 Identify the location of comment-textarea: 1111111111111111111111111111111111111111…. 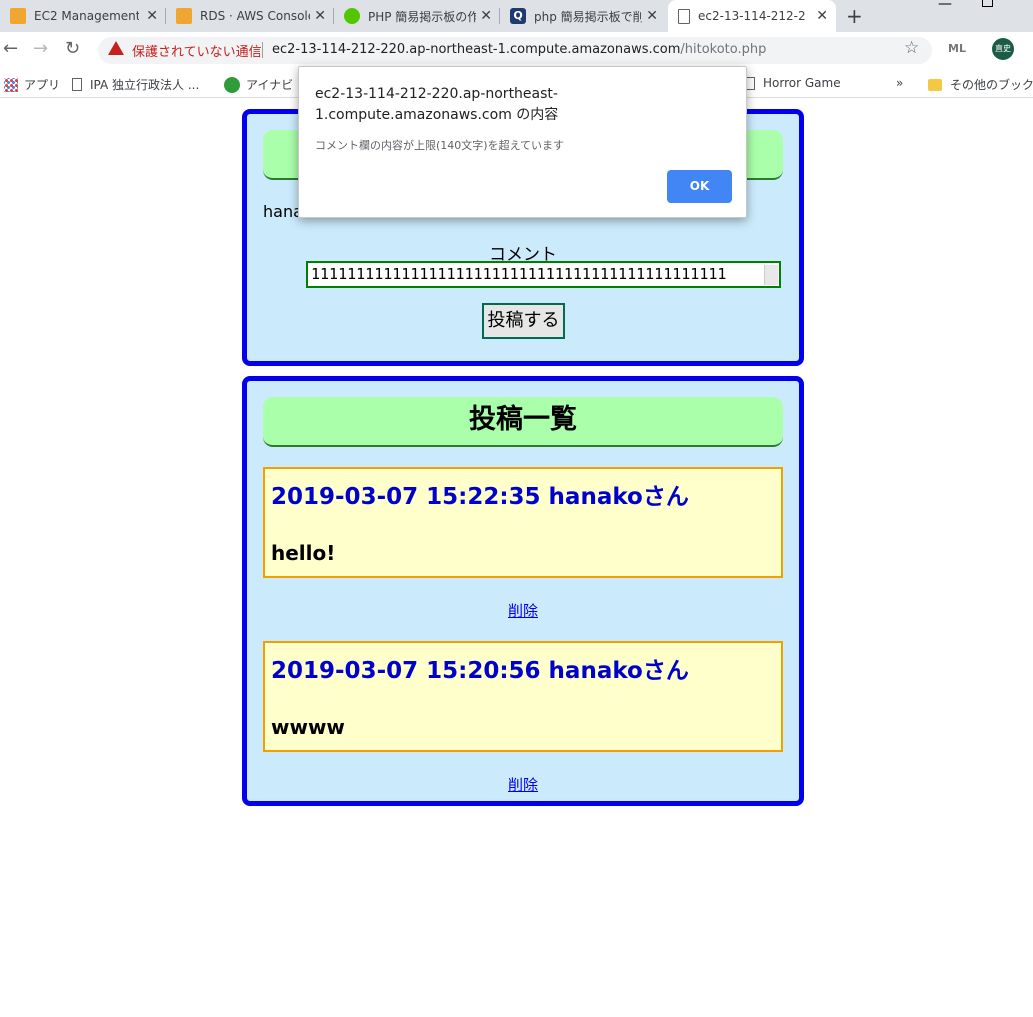
(543, 274).